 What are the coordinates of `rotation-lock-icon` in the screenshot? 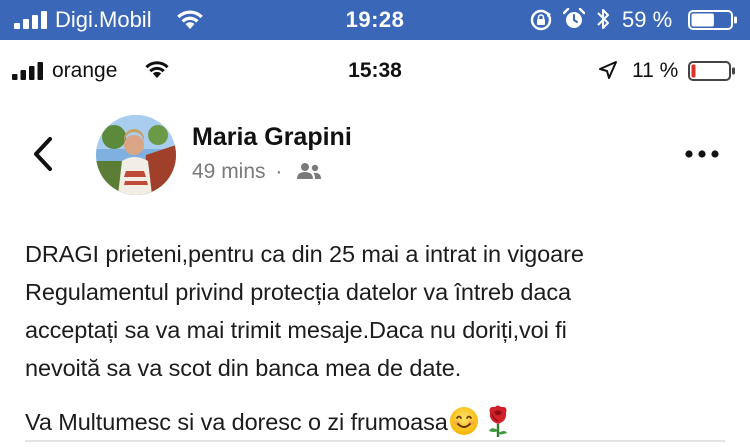 It's located at (541, 20).